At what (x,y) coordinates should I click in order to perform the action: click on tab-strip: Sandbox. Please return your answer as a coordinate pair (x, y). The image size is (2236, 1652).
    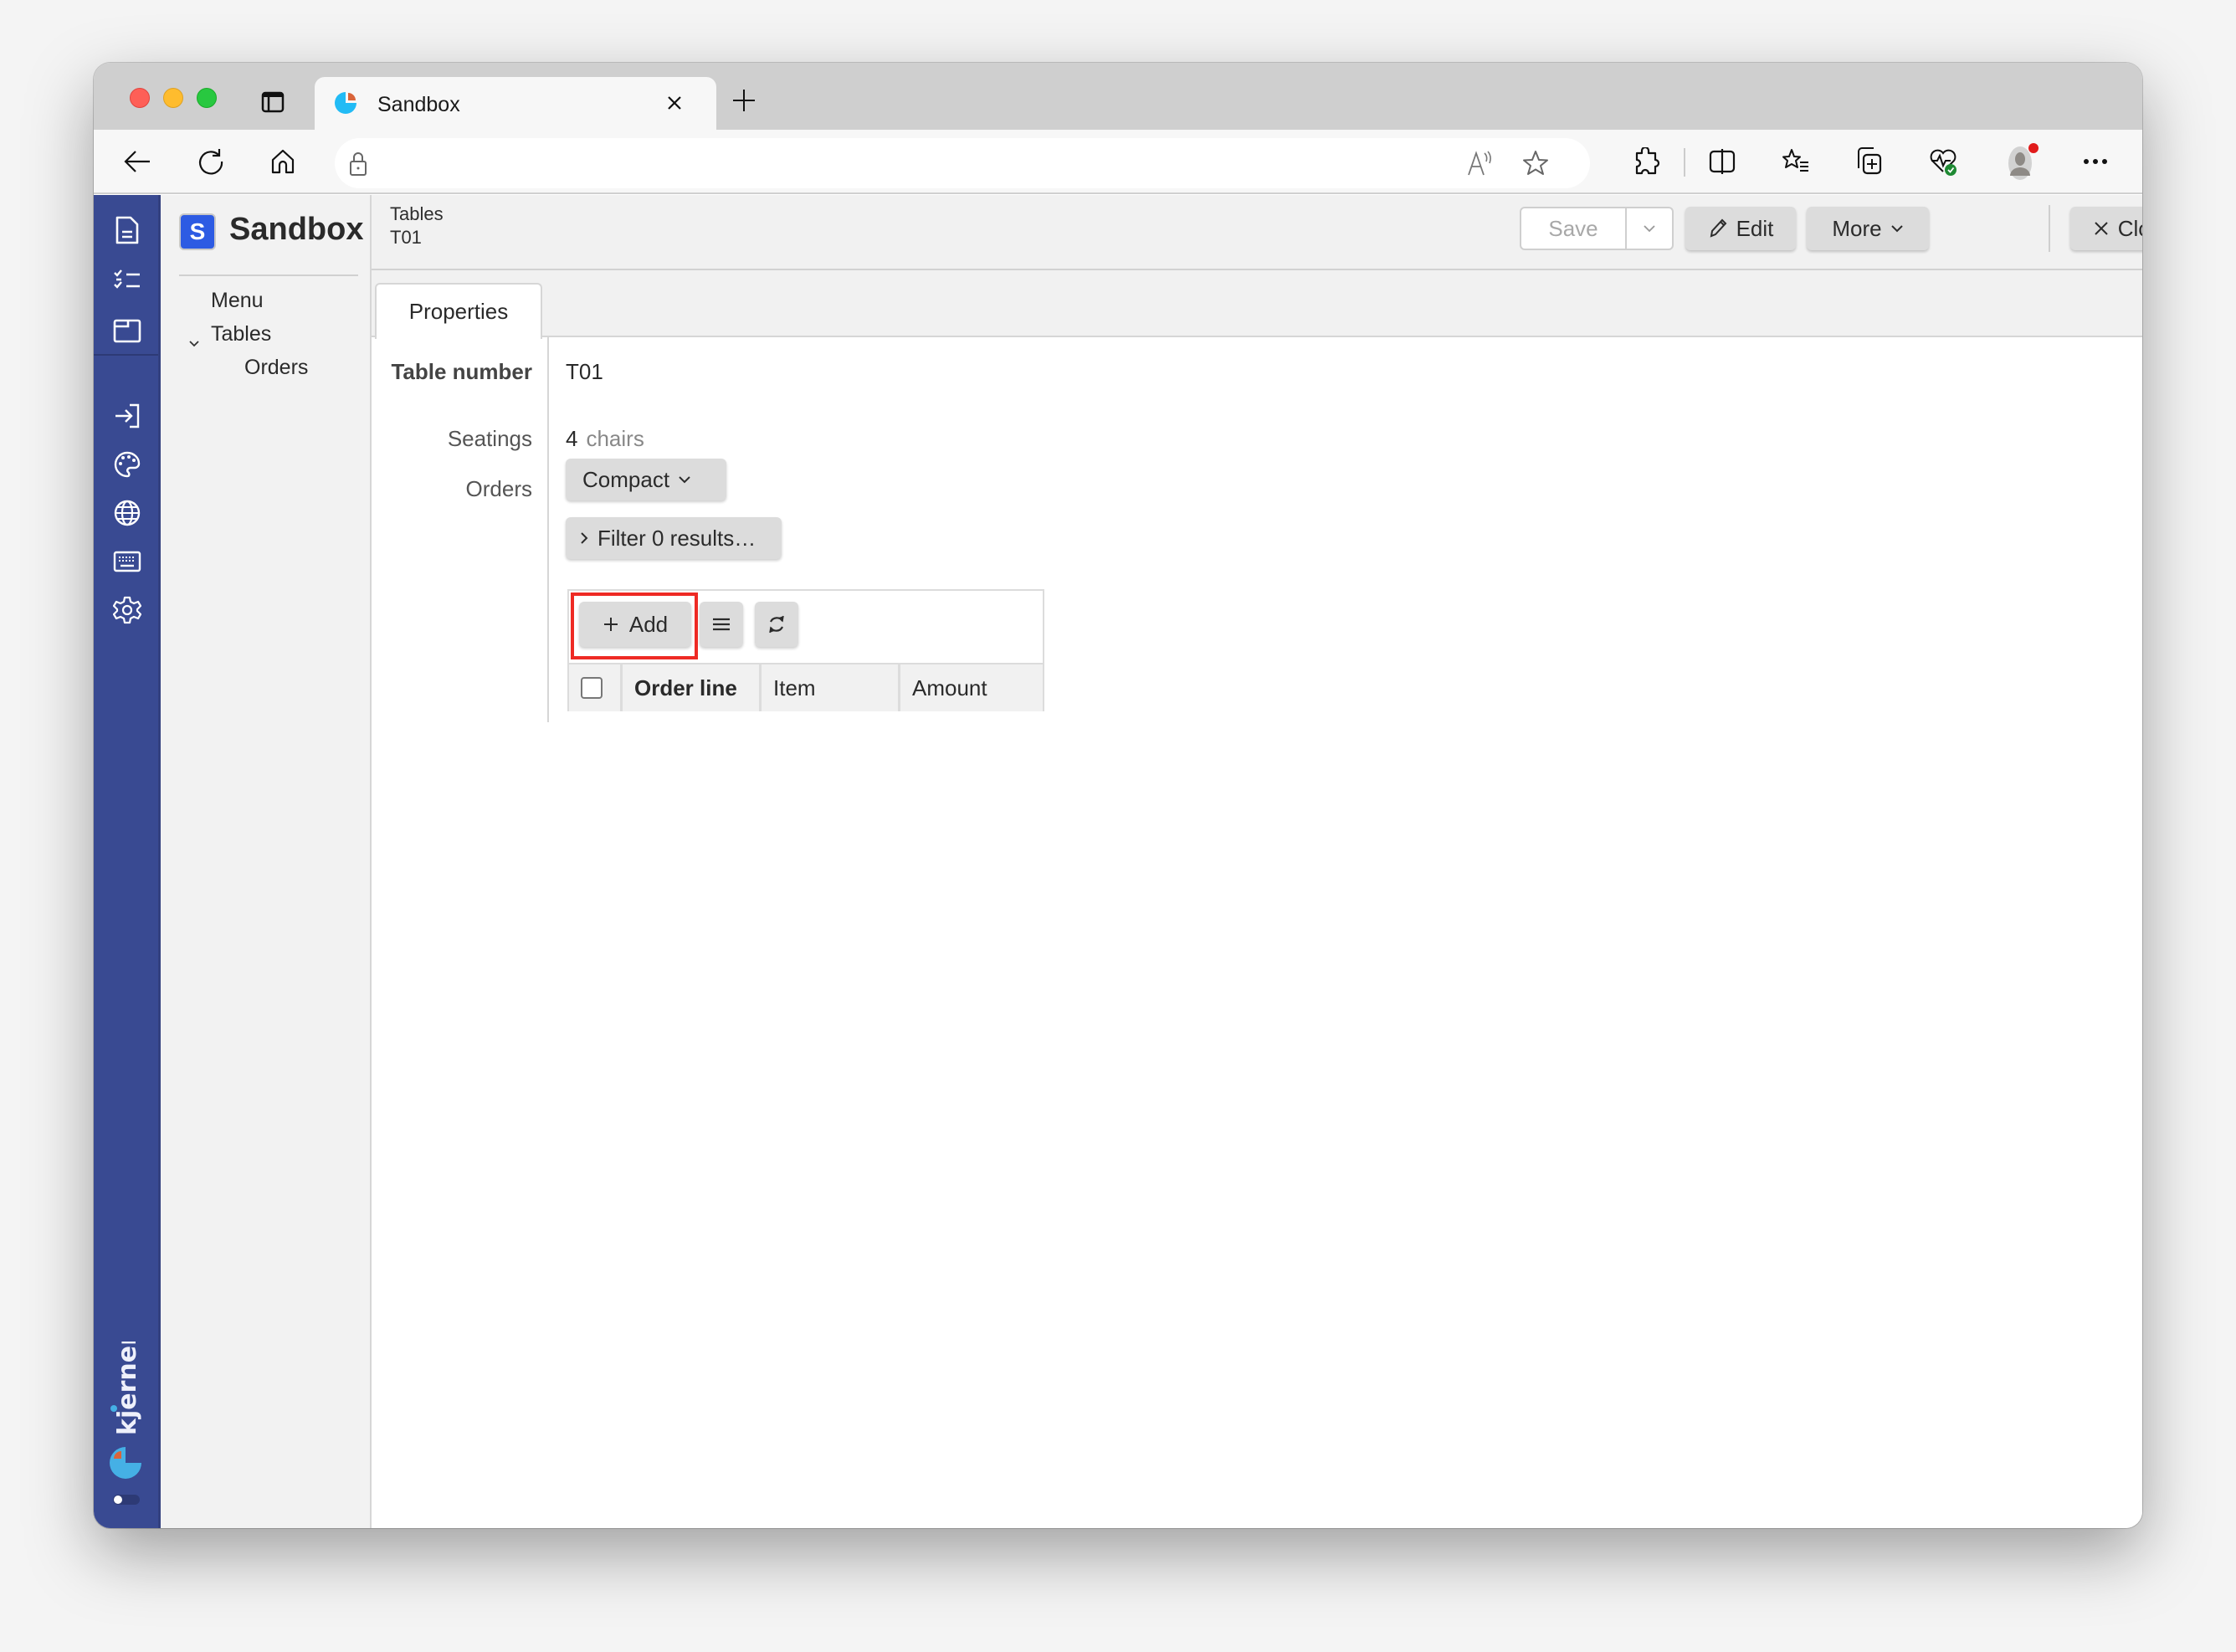
    Looking at the image, I should click on (1118, 96).